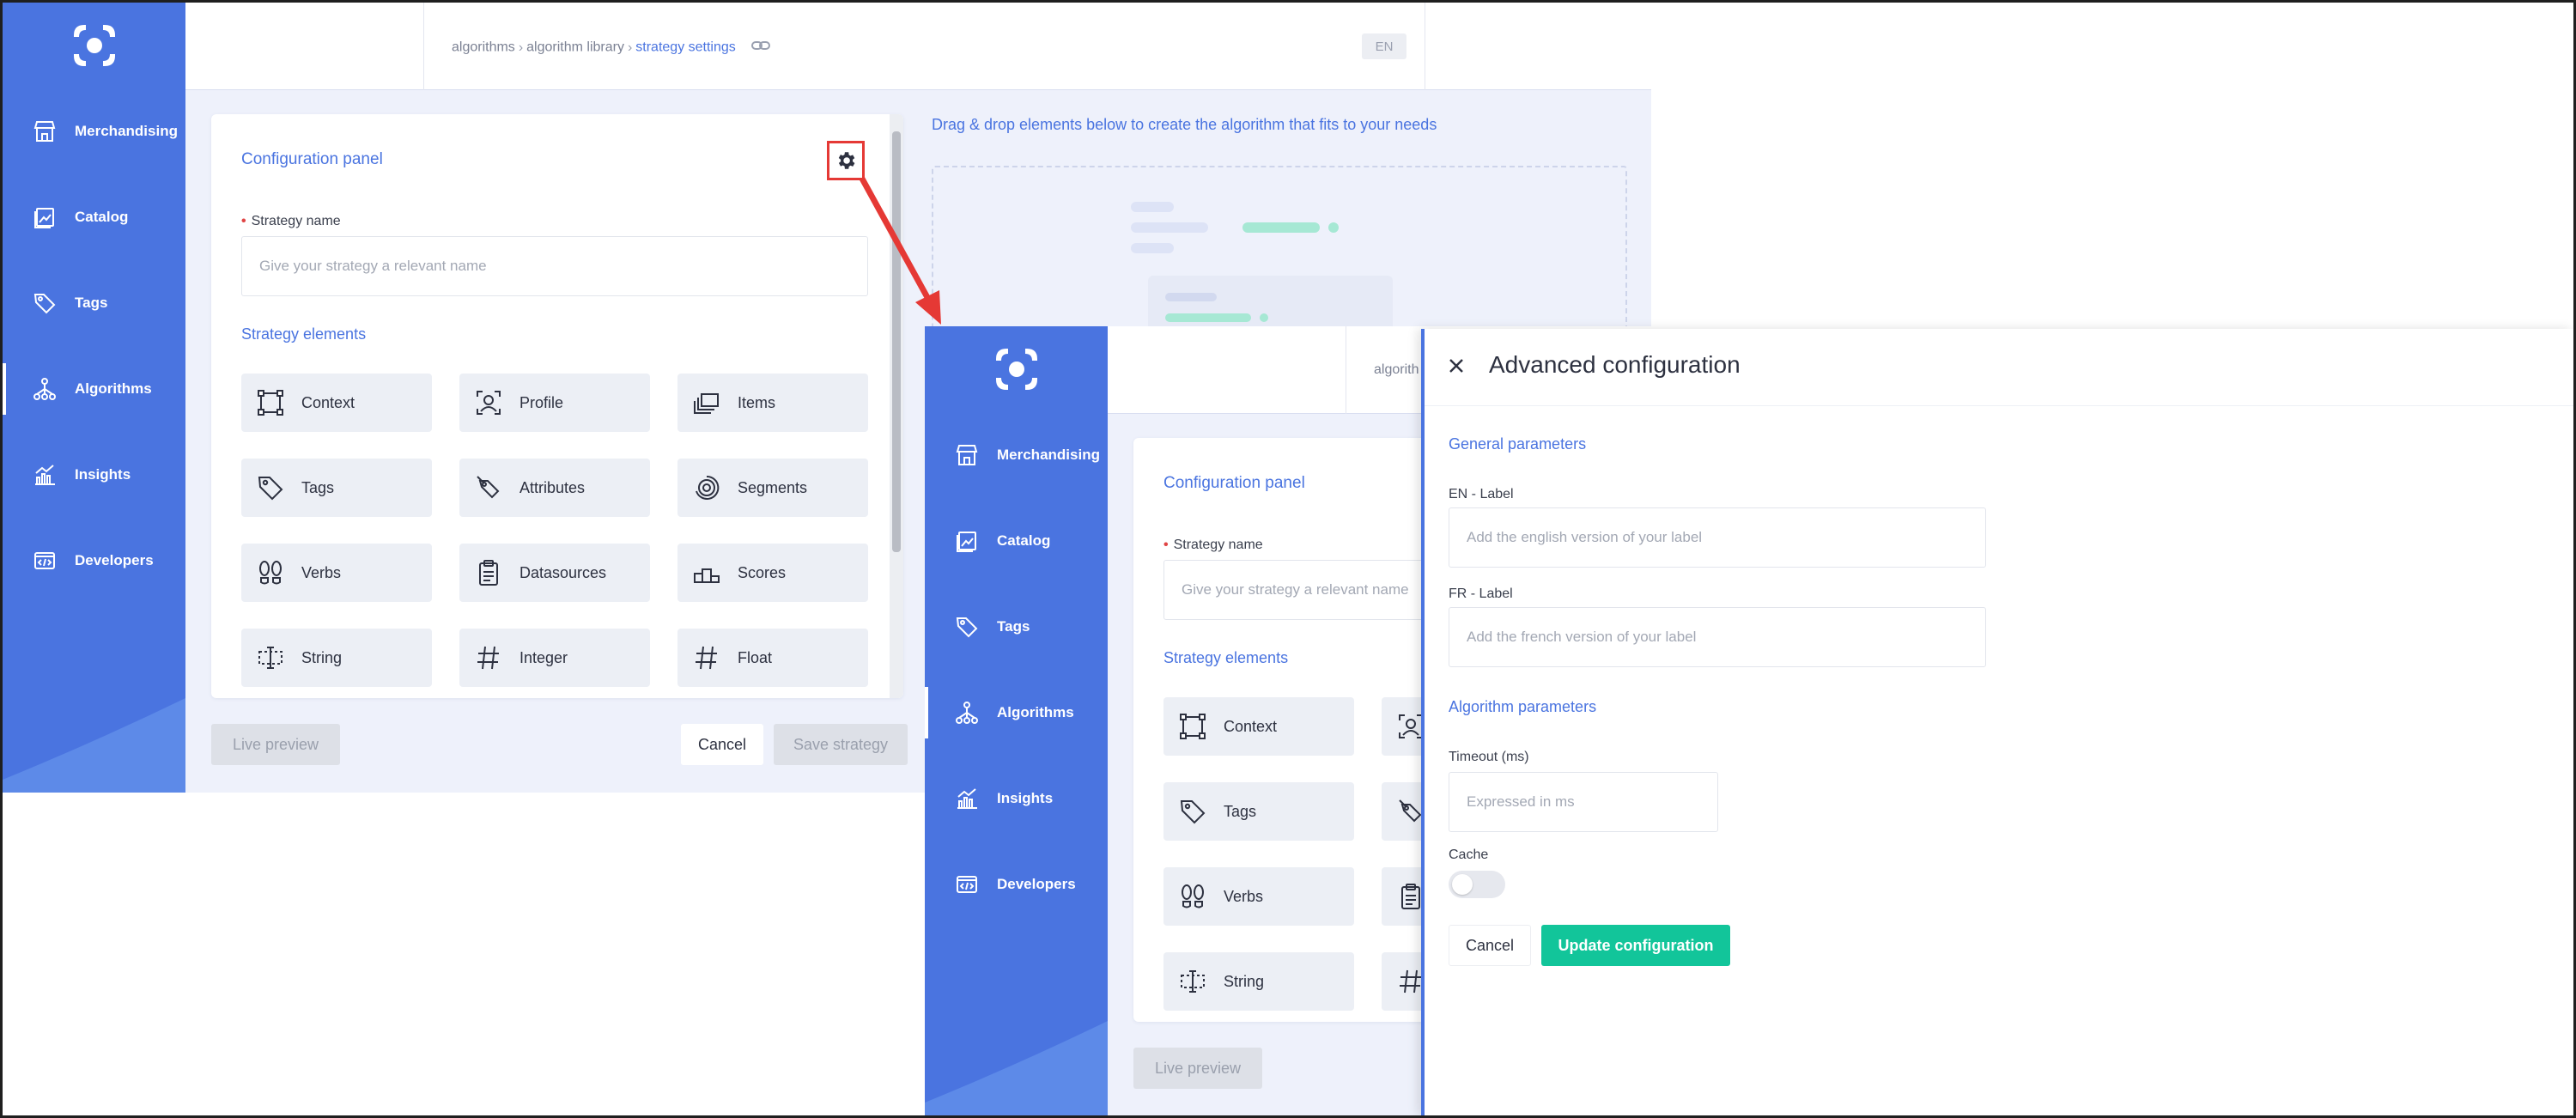 This screenshot has height=1118, width=2576. Describe the element at coordinates (1635, 945) in the screenshot. I see `update-configuration-button: Update configuration` at that location.